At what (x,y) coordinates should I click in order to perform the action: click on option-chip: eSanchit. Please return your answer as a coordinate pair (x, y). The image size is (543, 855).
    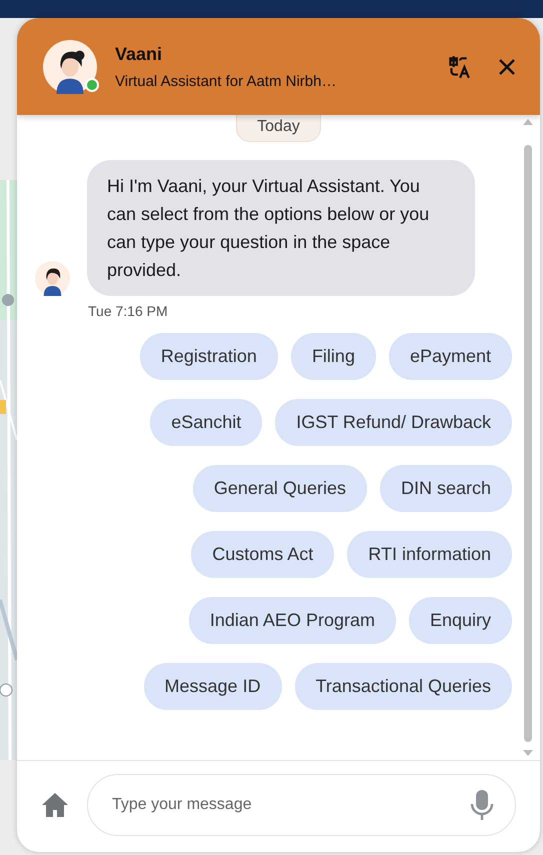
    Looking at the image, I should click on (206, 422).